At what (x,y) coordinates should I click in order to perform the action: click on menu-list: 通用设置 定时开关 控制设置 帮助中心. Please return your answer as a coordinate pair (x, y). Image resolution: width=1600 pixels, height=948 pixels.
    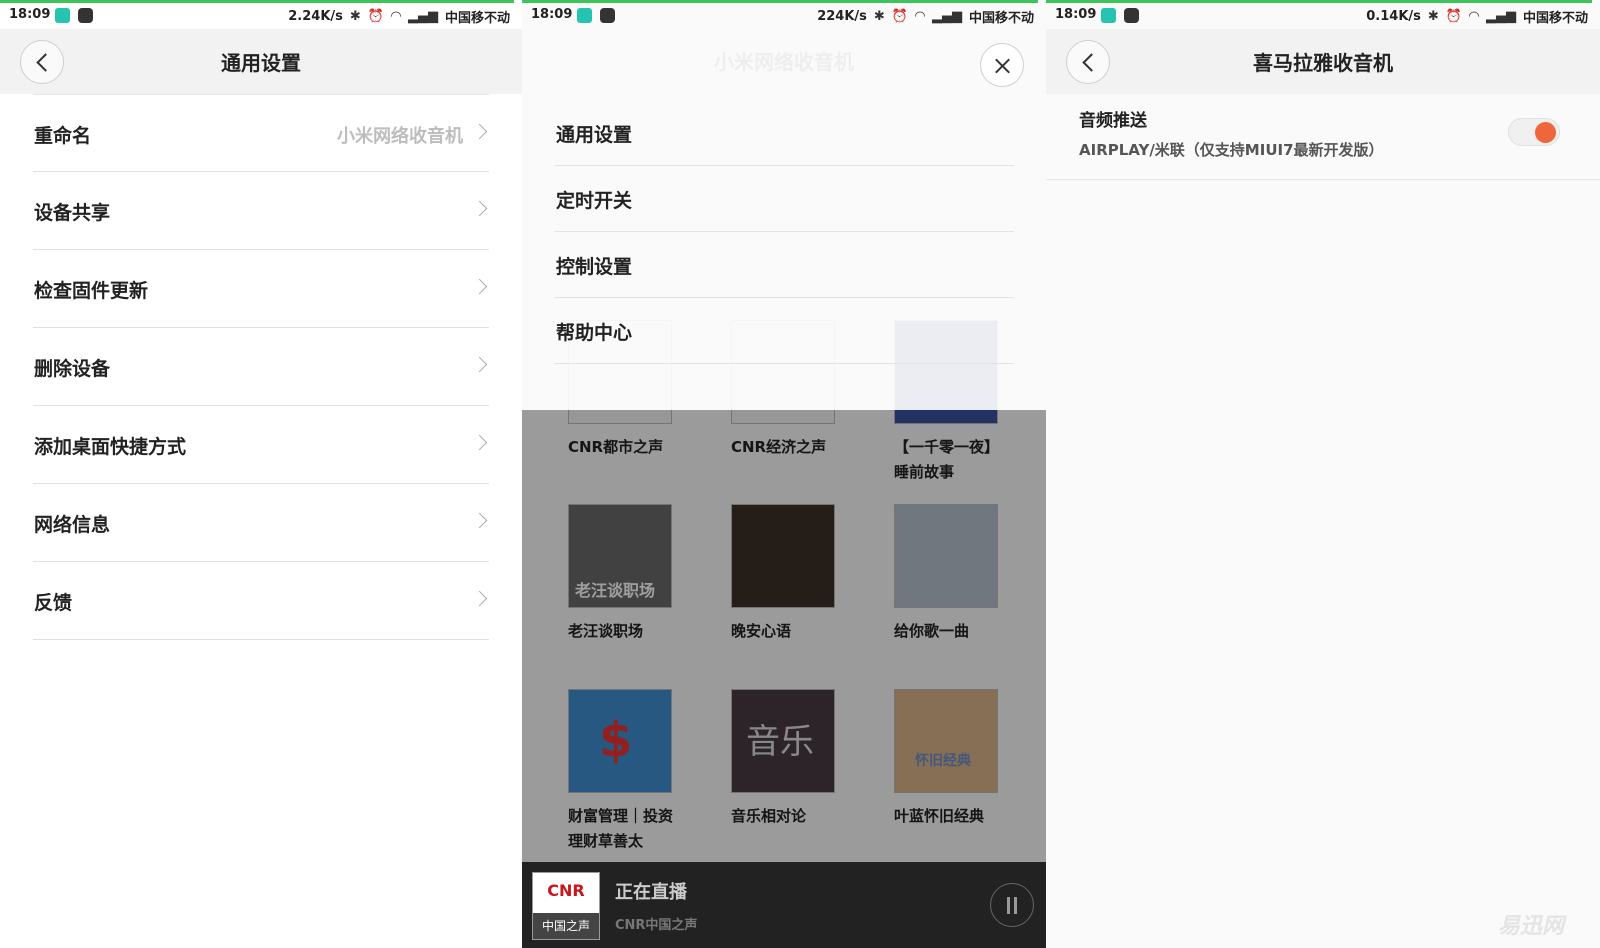
    Looking at the image, I should click on (784, 232).